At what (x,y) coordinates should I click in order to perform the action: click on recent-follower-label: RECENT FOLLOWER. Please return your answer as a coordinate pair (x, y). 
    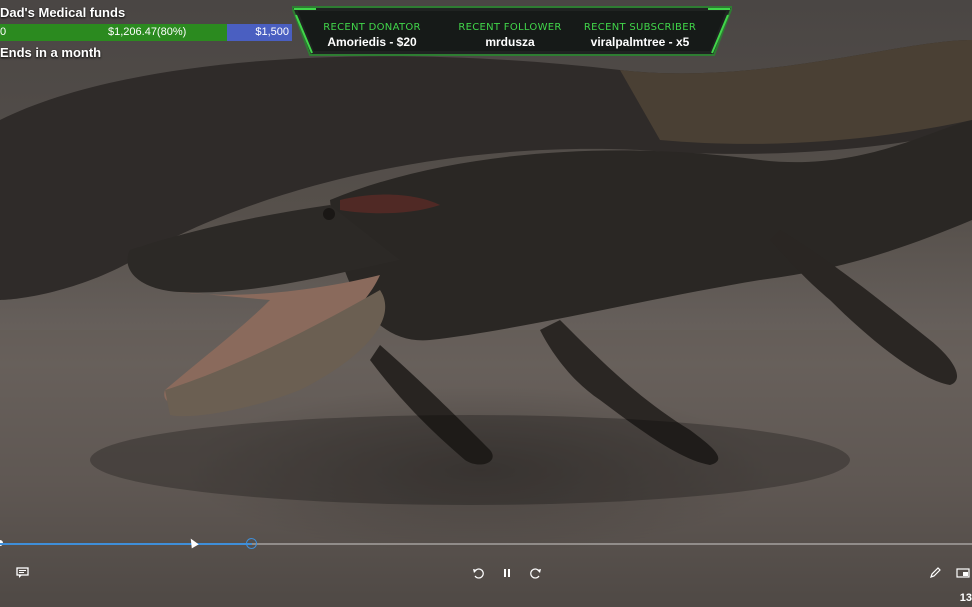
    Looking at the image, I should click on (510, 27).